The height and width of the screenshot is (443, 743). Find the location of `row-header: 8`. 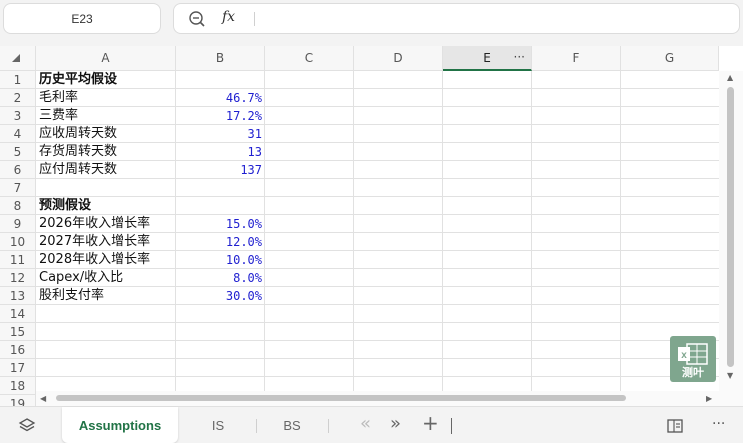

row-header: 8 is located at coordinates (18, 206).